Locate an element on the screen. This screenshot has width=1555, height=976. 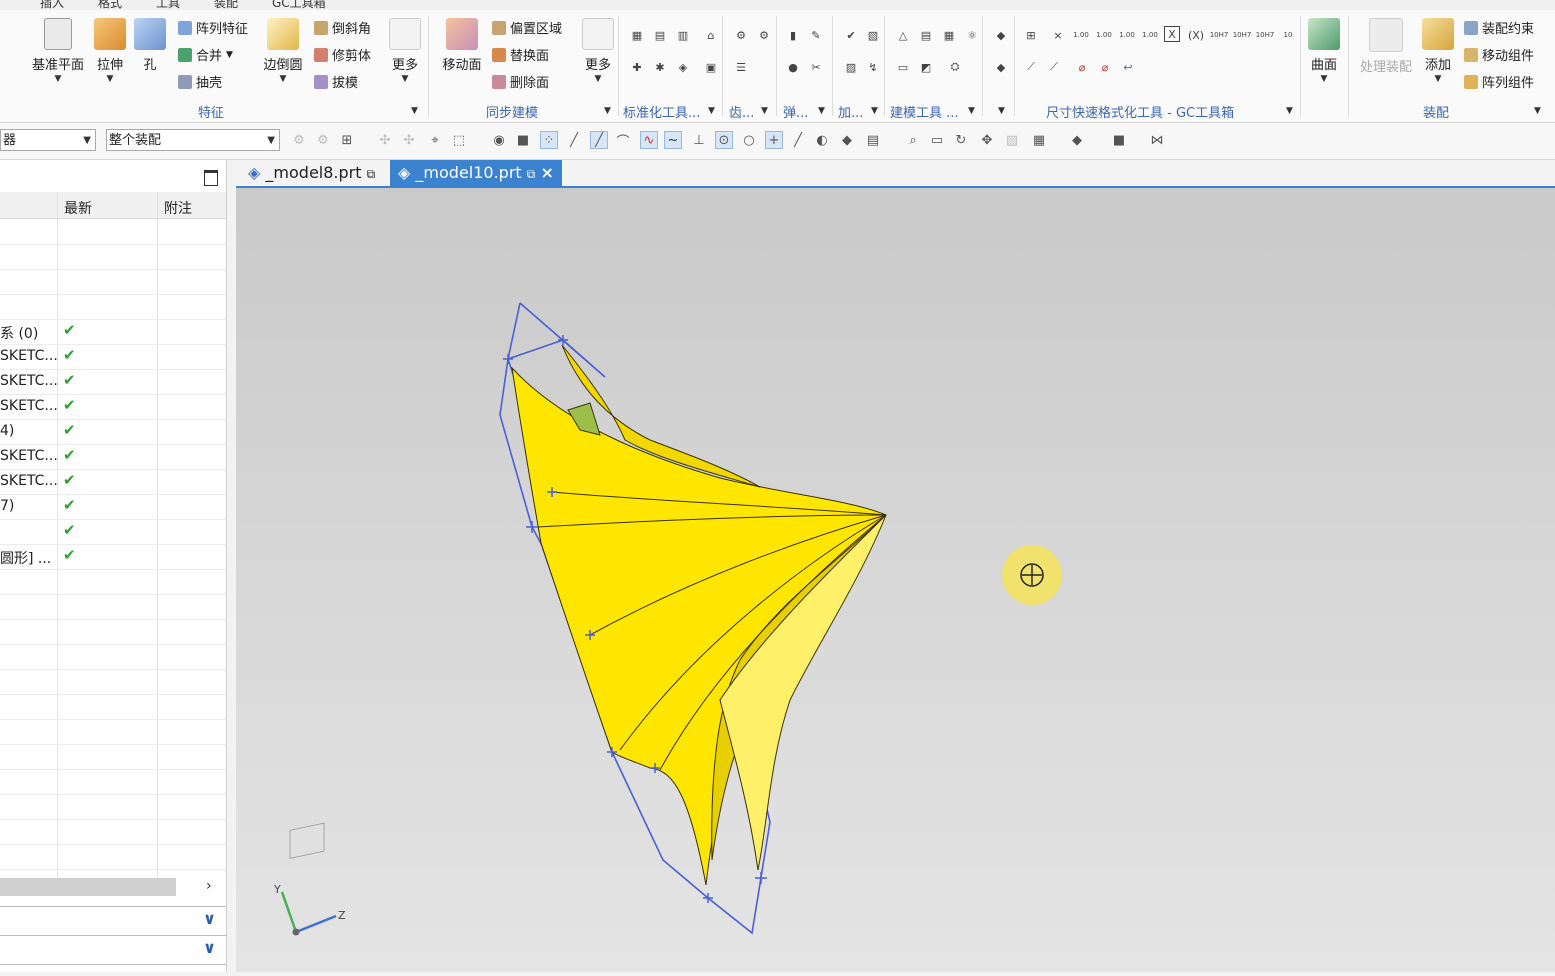
view-icon: ▭ is located at coordinates (937, 140).